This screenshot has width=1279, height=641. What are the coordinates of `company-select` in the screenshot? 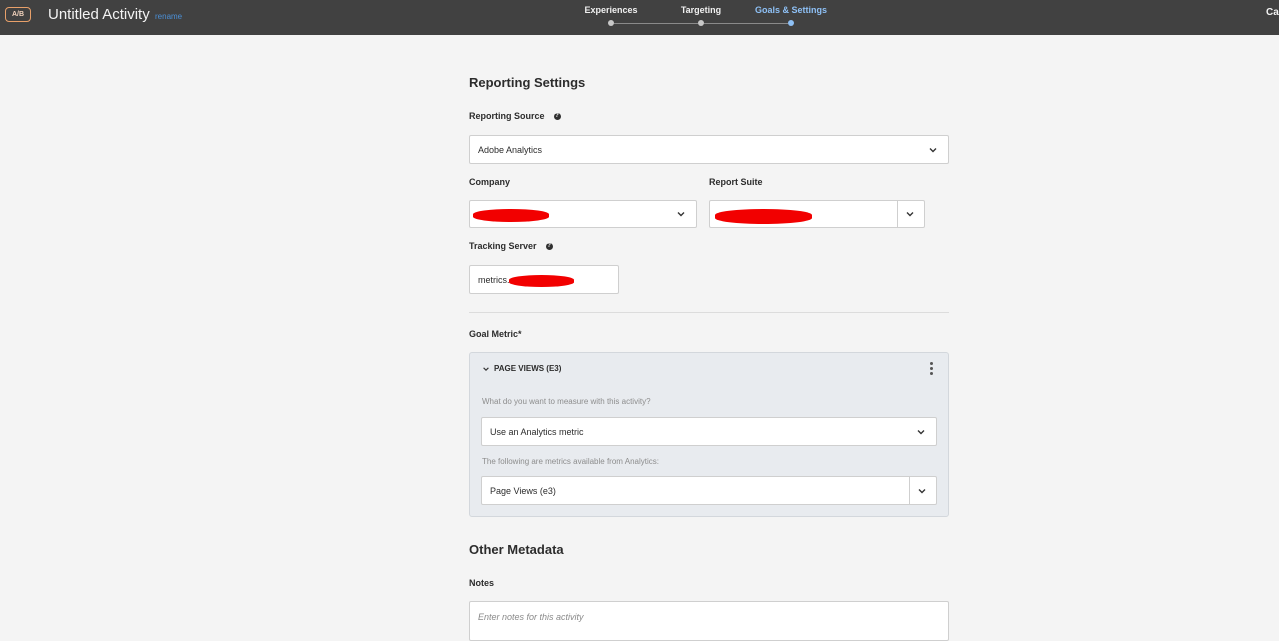 It's located at (583, 214).